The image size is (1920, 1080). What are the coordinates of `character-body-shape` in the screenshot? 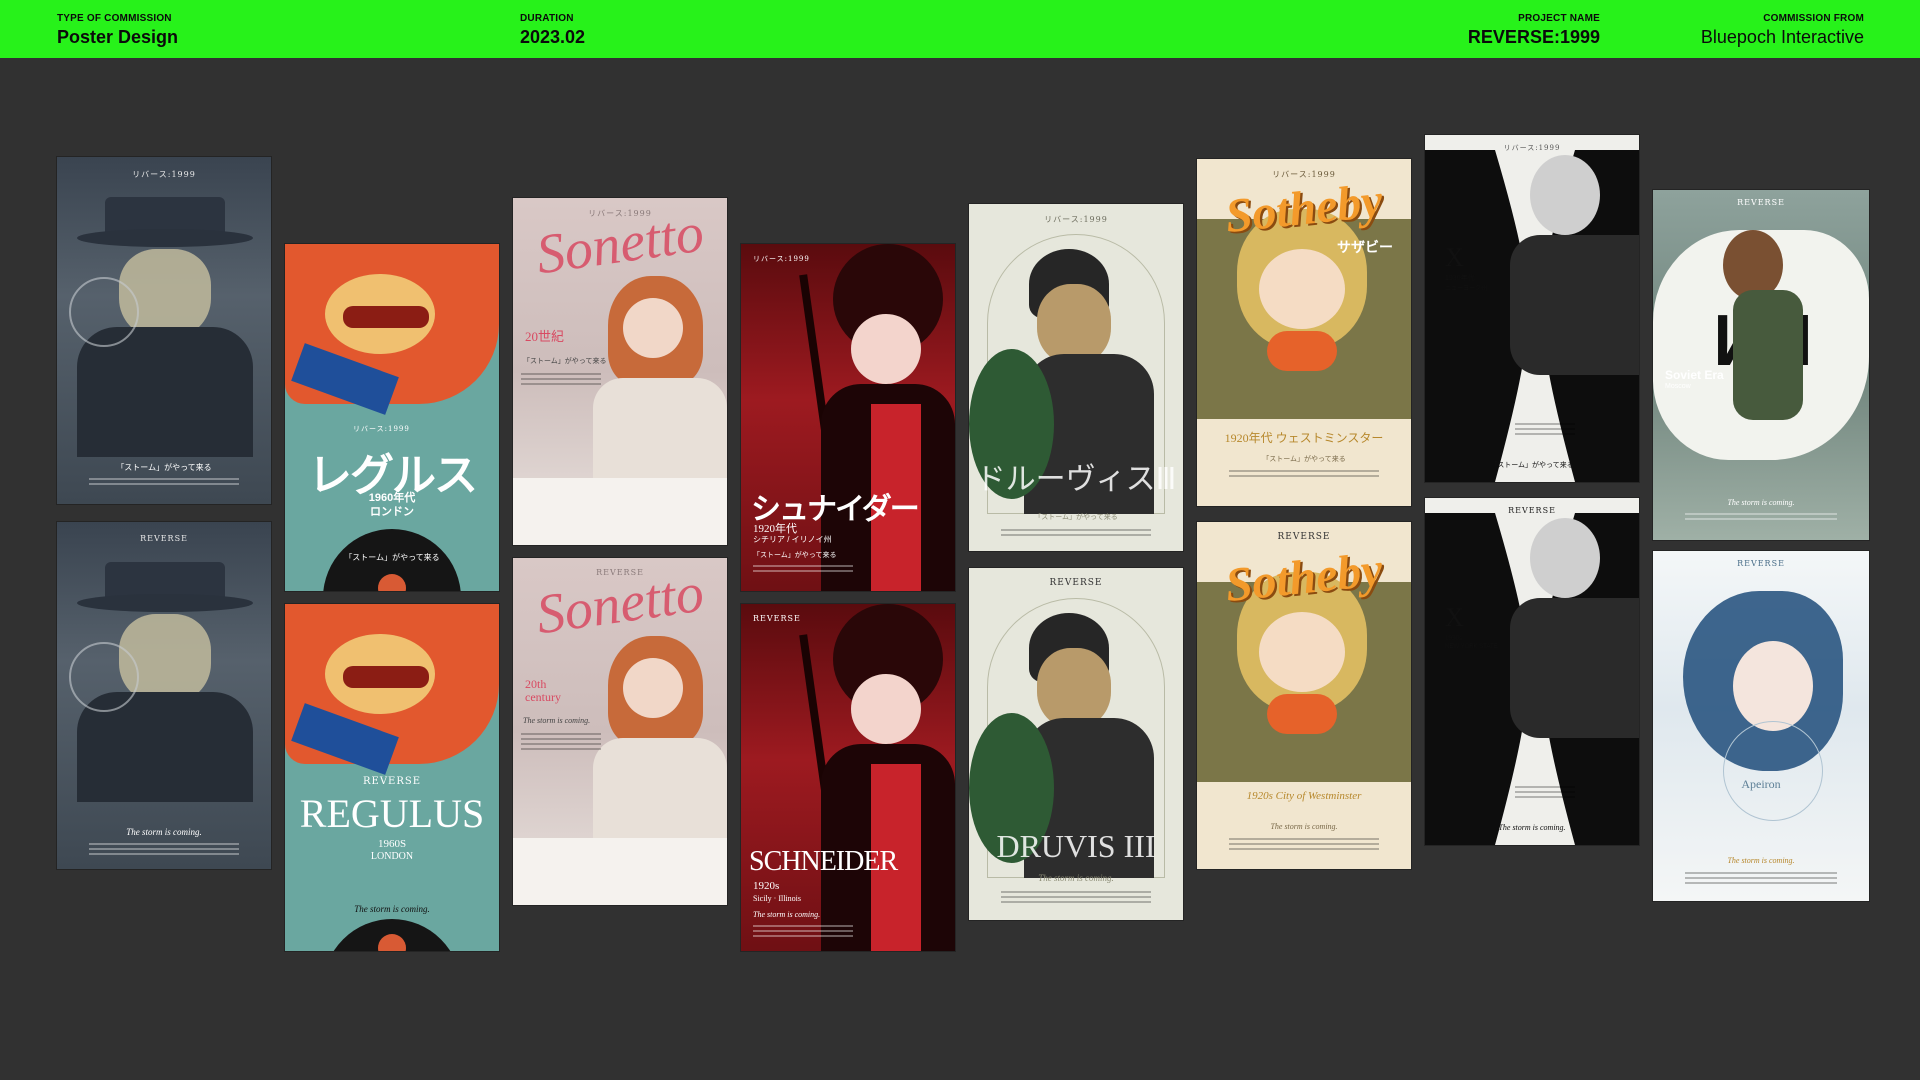 It's located at (1768, 355).